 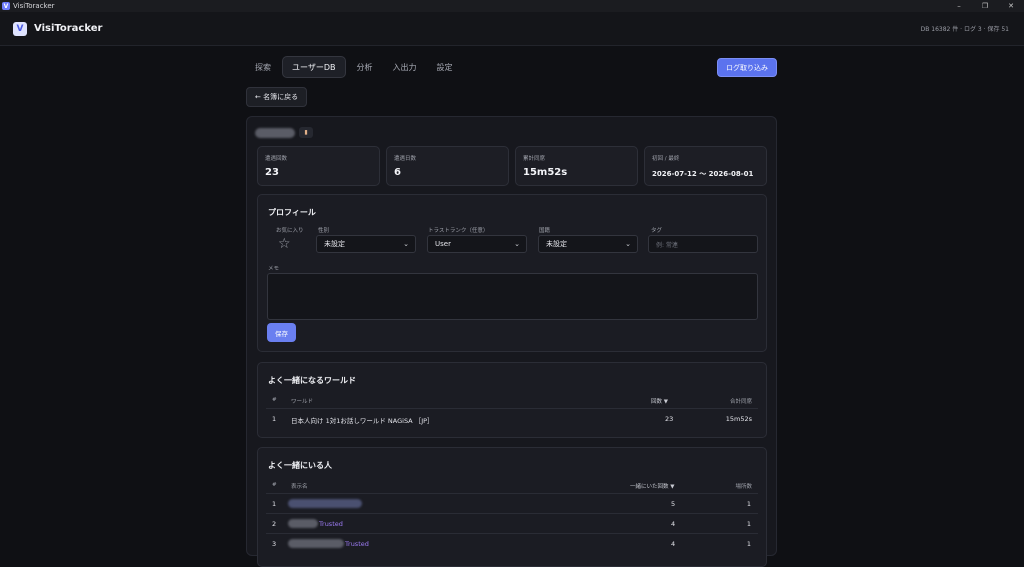 What do you see at coordinates (964, 29) in the screenshot?
I see `db-info: DB 16382 件 · ログ 3 · 保存 51` at bounding box center [964, 29].